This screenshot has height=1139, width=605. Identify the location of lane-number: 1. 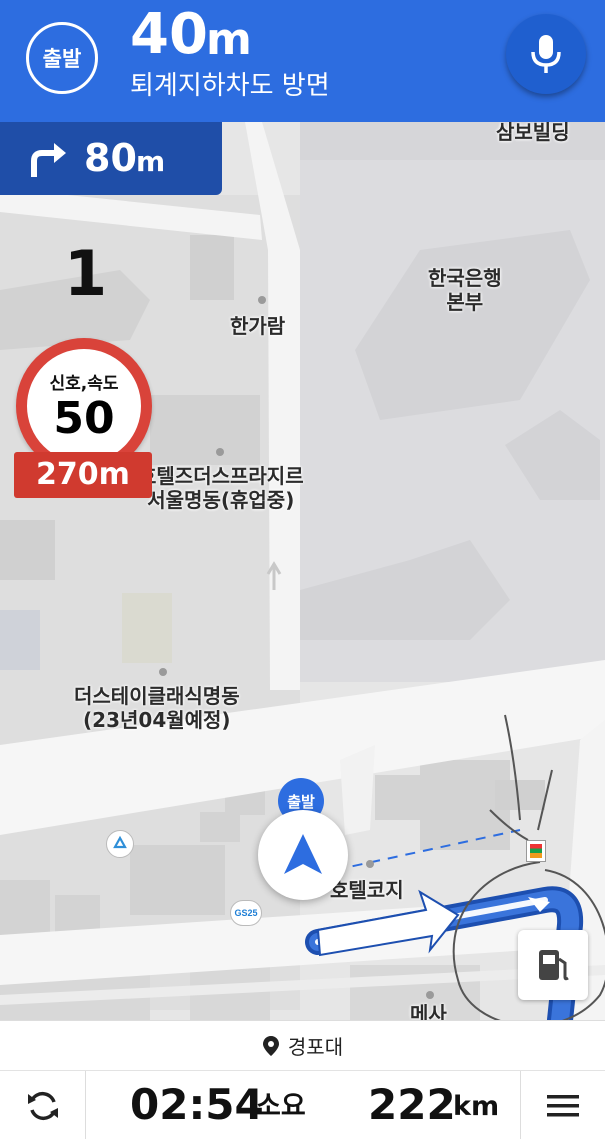
(86, 273).